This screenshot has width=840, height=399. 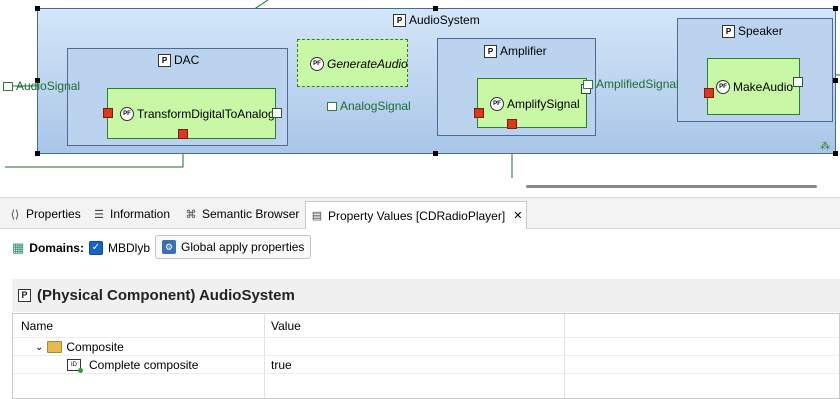 I want to click on column-header-name: Name, so click(x=37, y=326).